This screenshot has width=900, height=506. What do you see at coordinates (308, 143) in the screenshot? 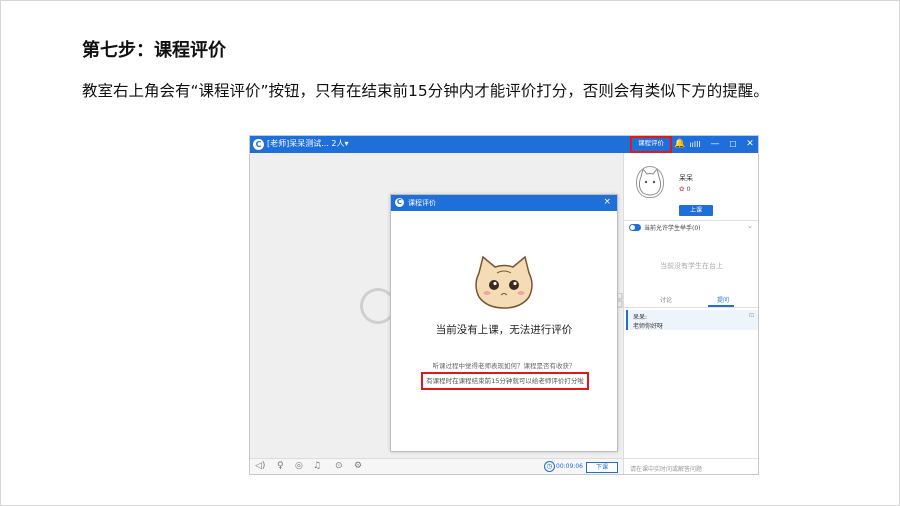
I see `room-dropdown: [老师]呆呆测试... 2人▾` at bounding box center [308, 143].